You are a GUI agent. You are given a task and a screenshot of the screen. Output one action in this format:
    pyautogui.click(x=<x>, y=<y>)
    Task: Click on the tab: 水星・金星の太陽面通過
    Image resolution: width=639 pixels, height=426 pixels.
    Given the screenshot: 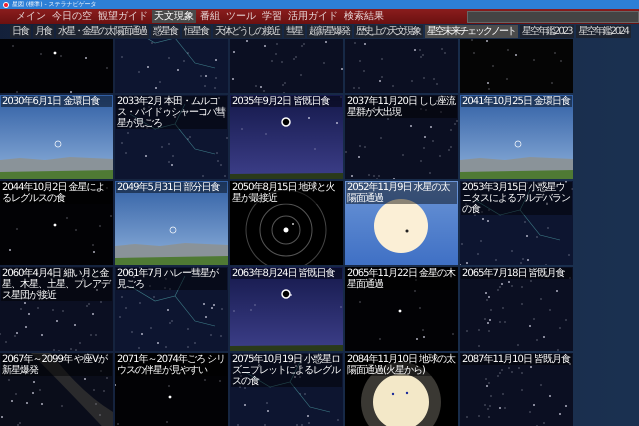 What is the action you would take?
    pyautogui.click(x=102, y=31)
    